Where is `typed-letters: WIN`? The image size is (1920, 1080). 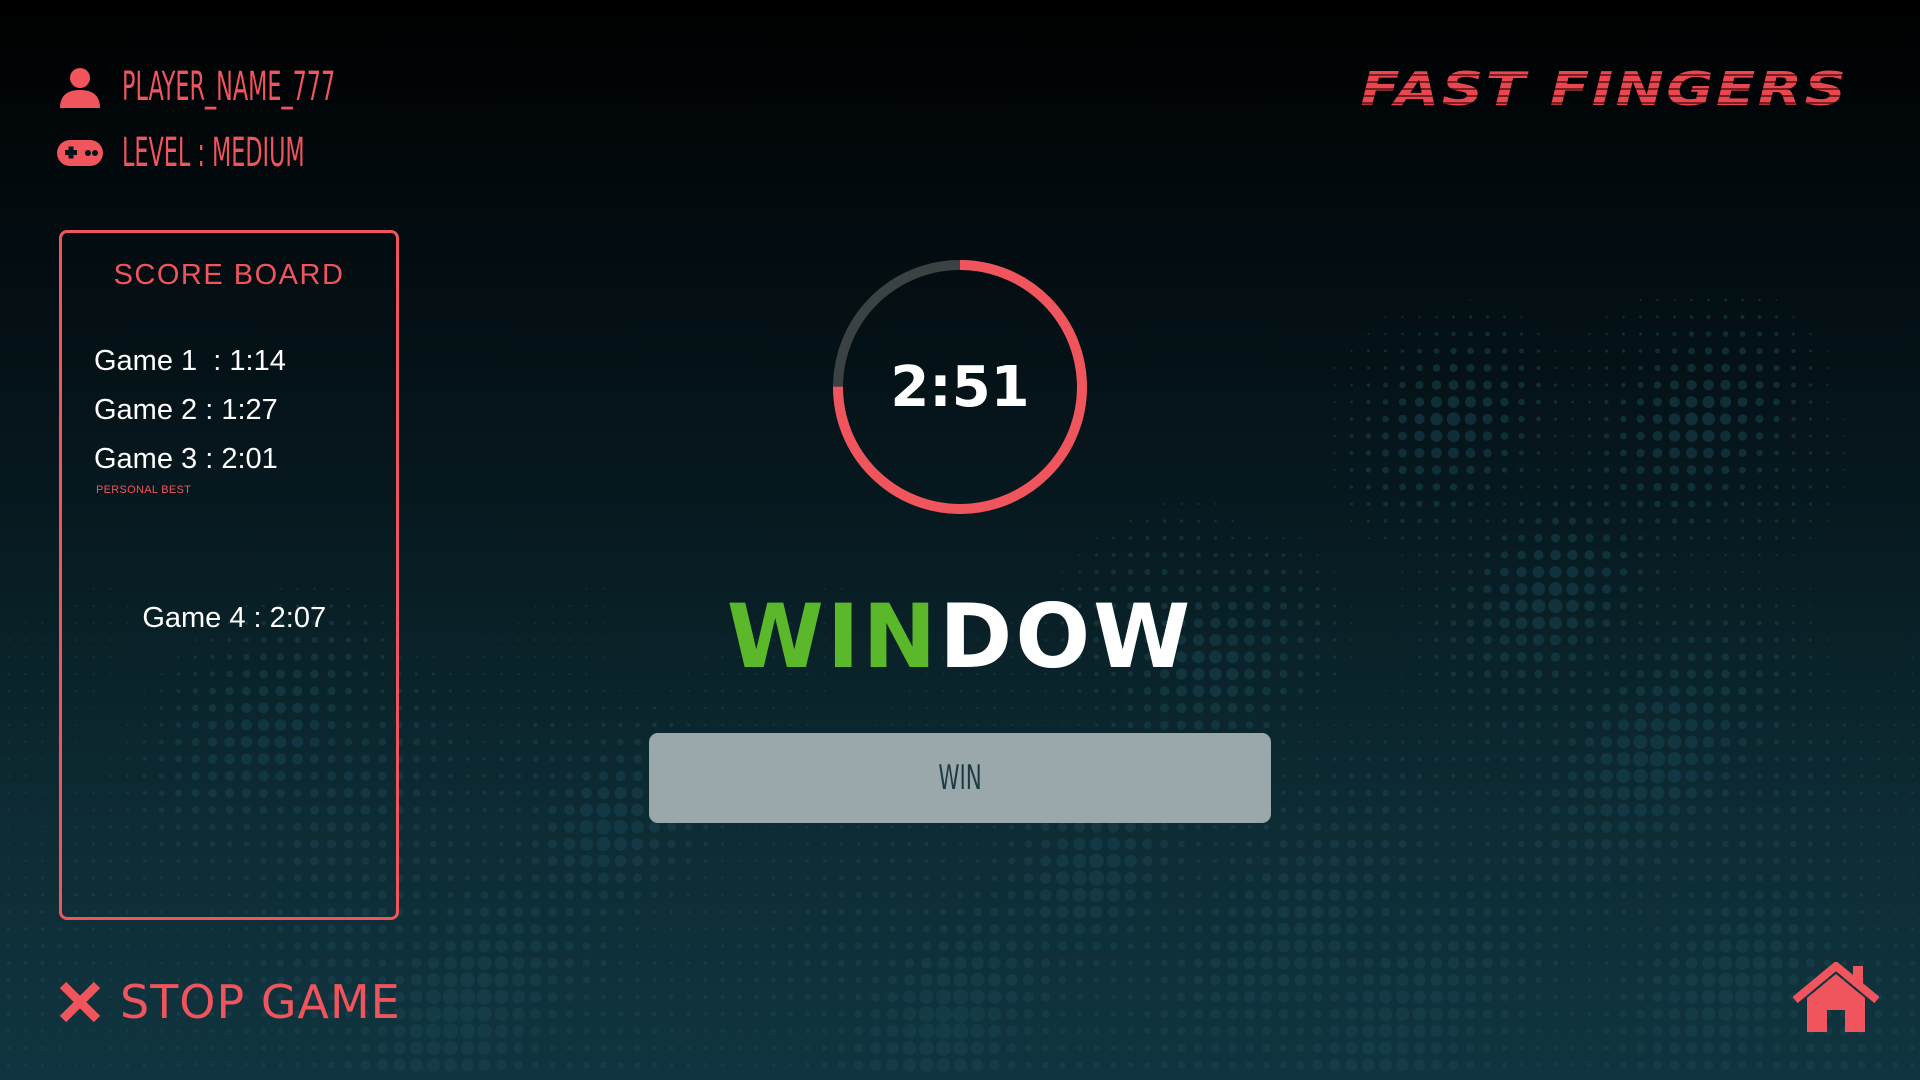 typed-letters: WIN is located at coordinates (833, 636).